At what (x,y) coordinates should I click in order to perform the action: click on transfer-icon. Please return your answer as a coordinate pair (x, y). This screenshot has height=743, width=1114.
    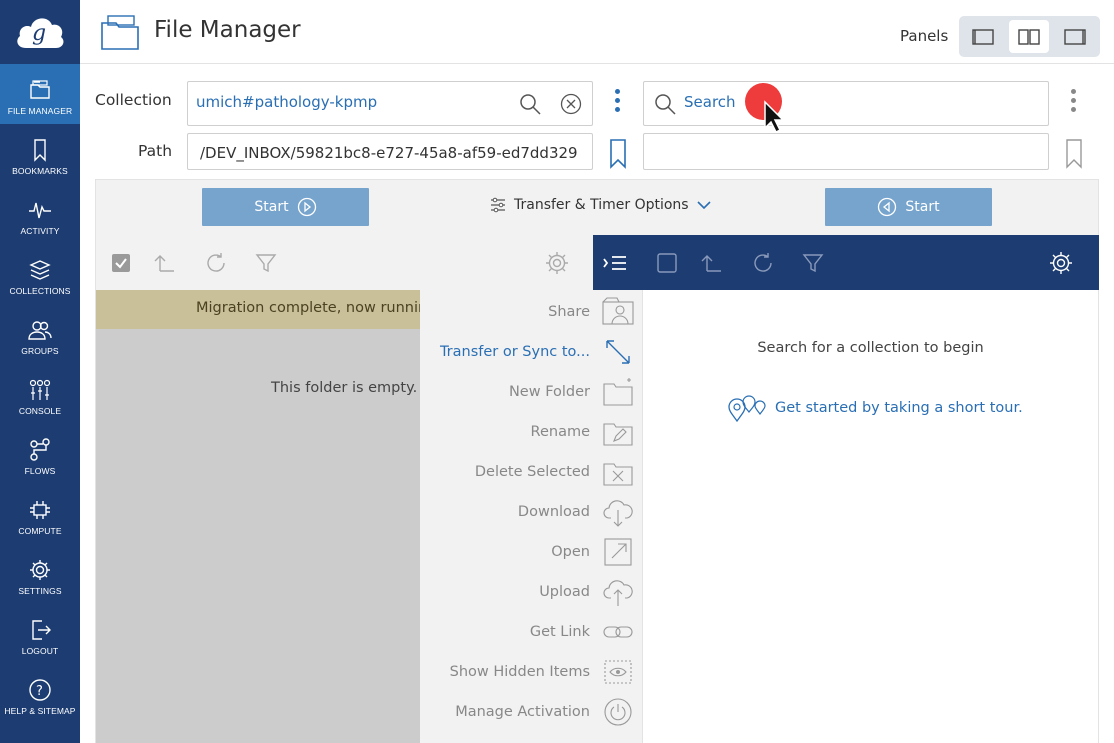
    Looking at the image, I should click on (618, 352).